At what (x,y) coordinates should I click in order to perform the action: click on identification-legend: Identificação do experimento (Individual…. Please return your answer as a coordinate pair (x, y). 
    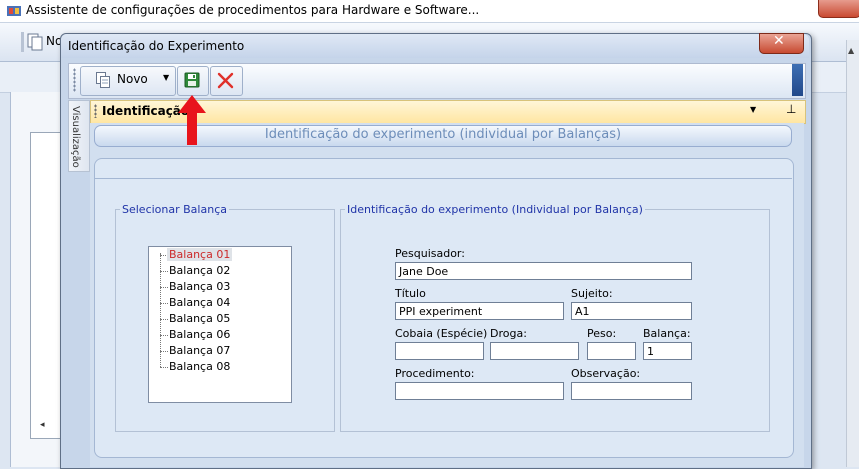
    Looking at the image, I should click on (495, 209).